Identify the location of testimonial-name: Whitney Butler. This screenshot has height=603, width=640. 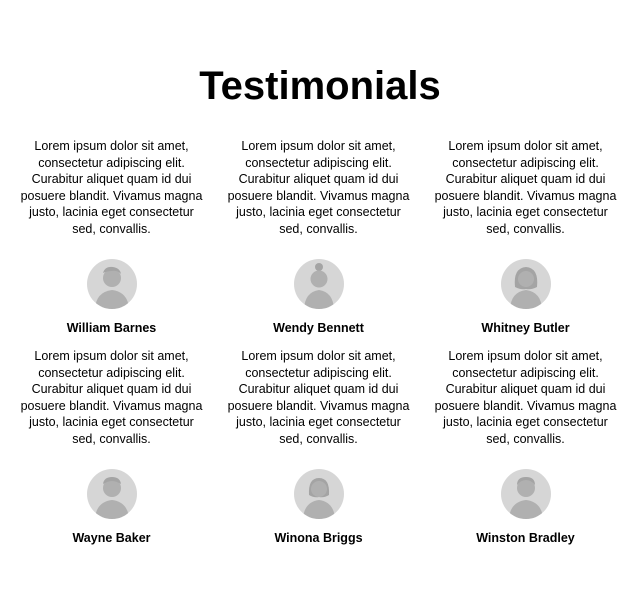
(525, 328).